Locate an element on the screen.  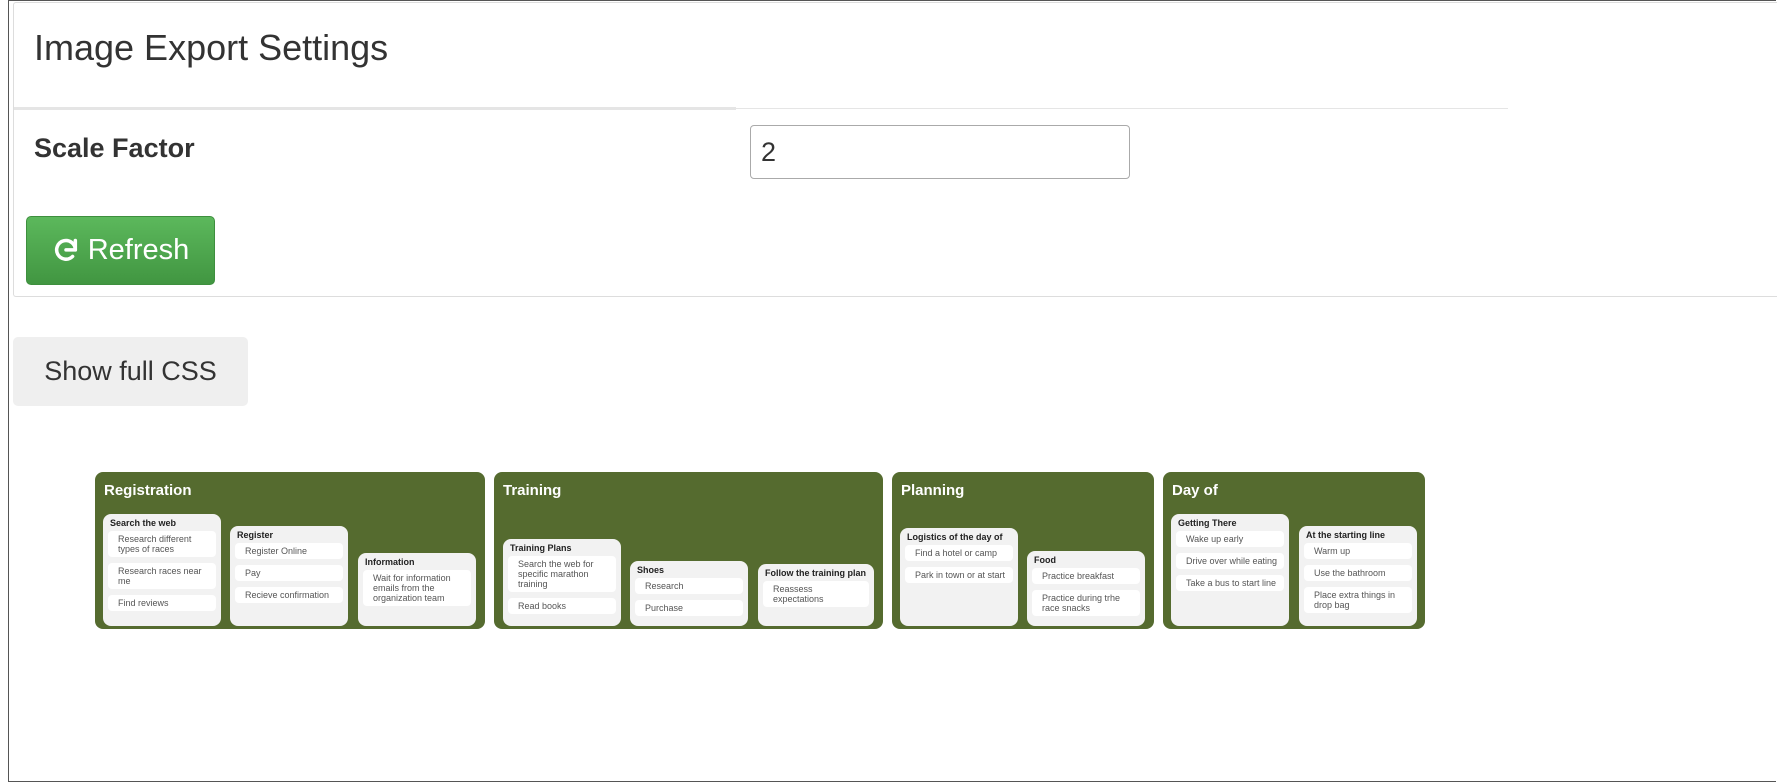
card: Warm up is located at coordinates (1358, 551).